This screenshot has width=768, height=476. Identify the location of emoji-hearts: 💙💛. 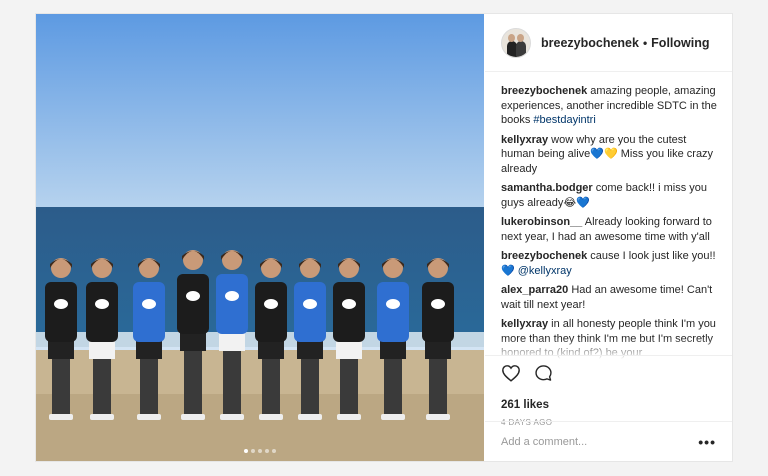
(604, 154).